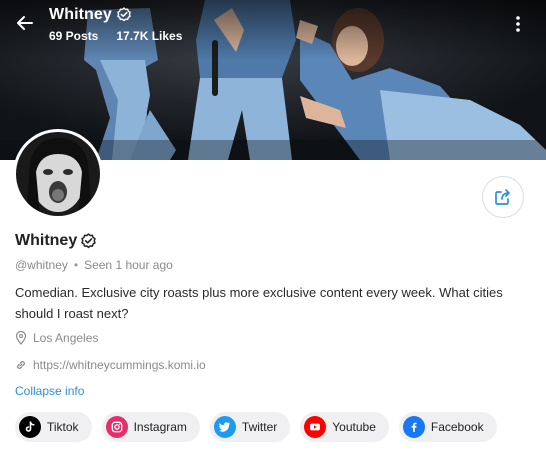 This screenshot has height=462, width=546. What do you see at coordinates (354, 427) in the screenshot?
I see `social-label: Youtube` at bounding box center [354, 427].